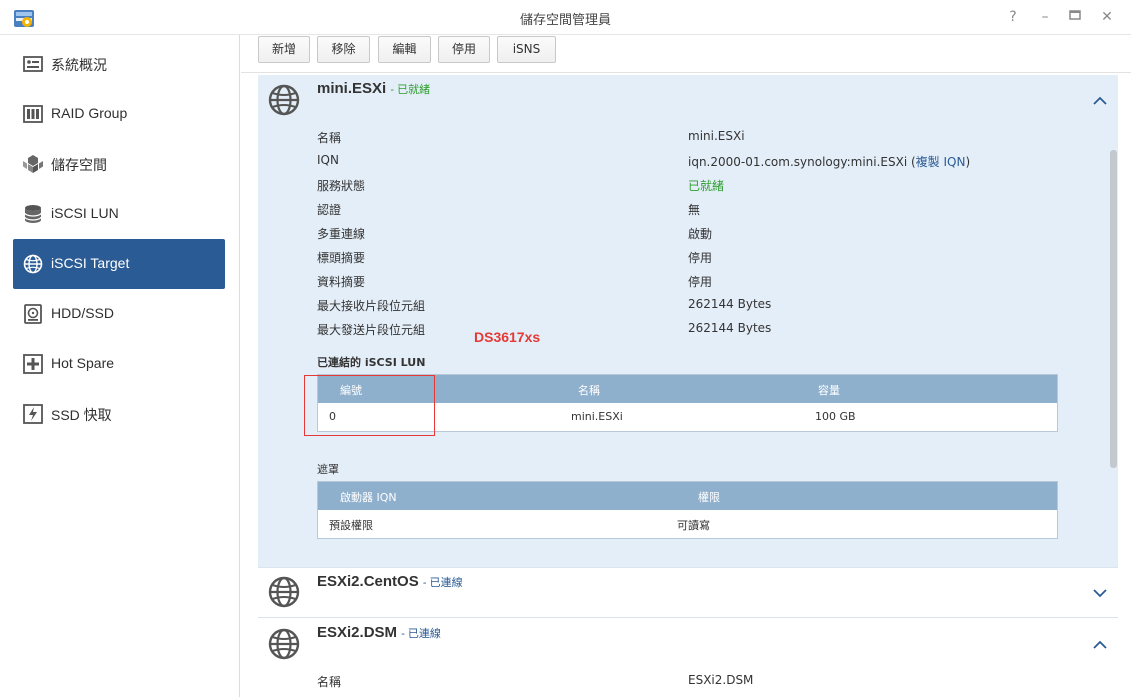  I want to click on maximize-icon, so click(1075, 17).